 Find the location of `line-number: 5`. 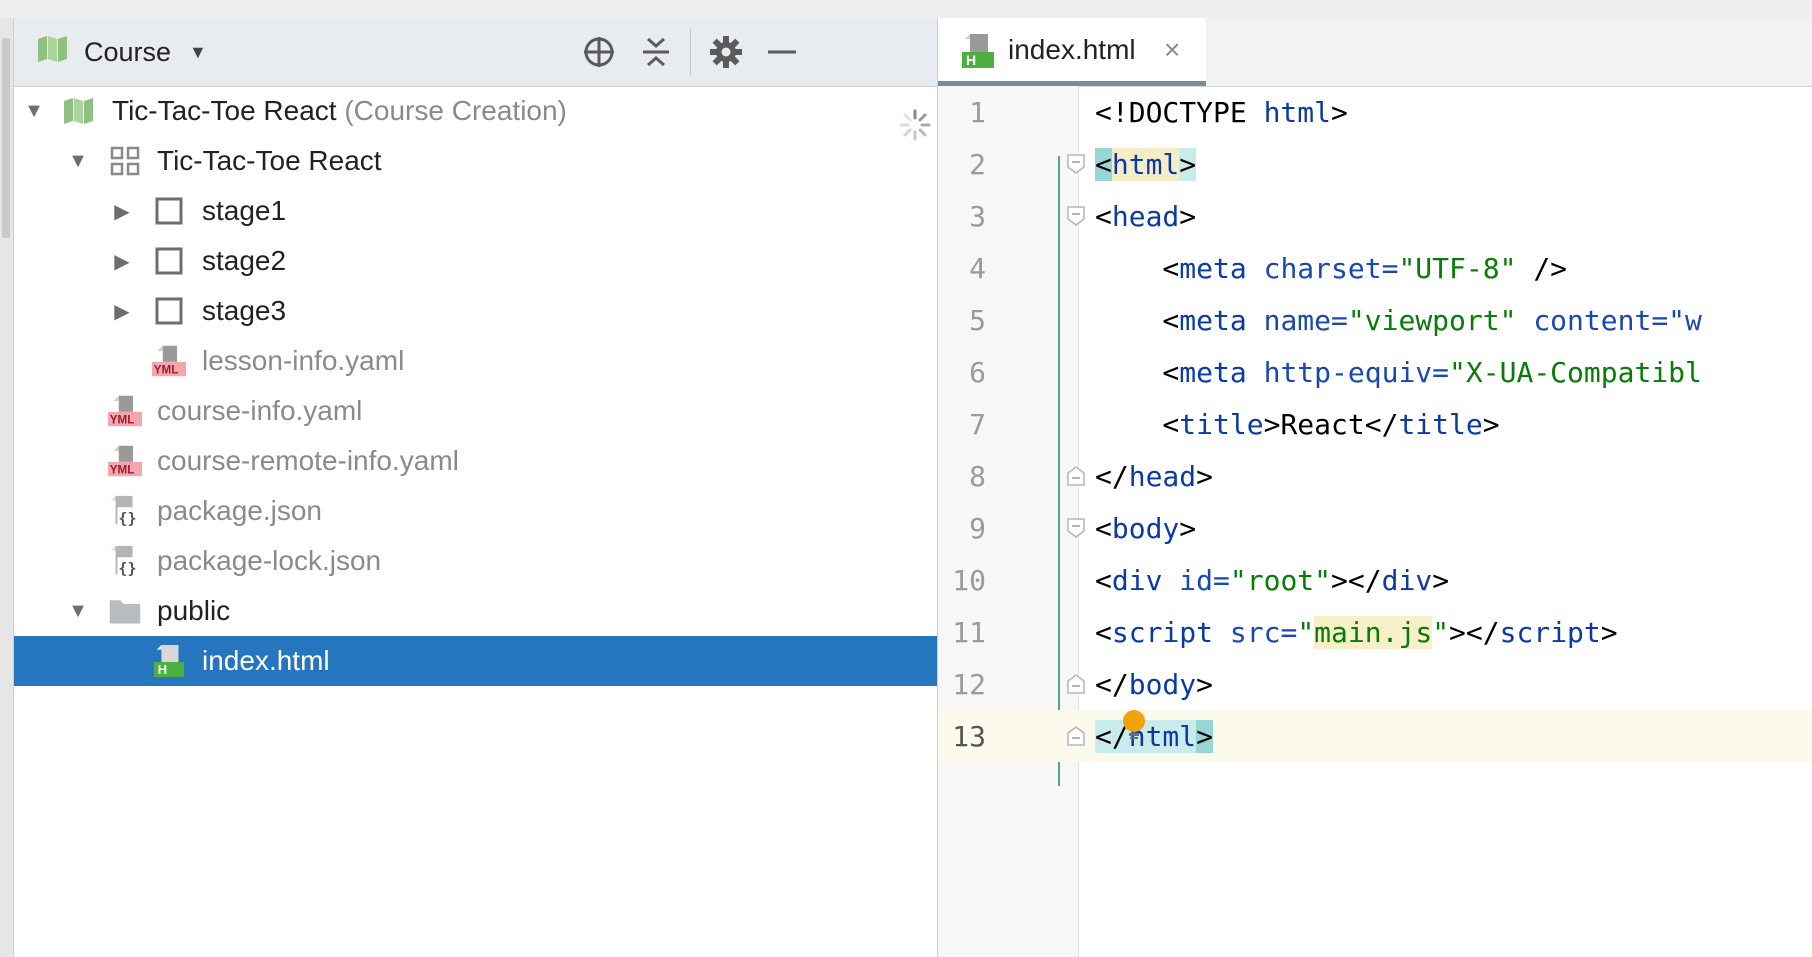

line-number: 5 is located at coordinates (977, 320).